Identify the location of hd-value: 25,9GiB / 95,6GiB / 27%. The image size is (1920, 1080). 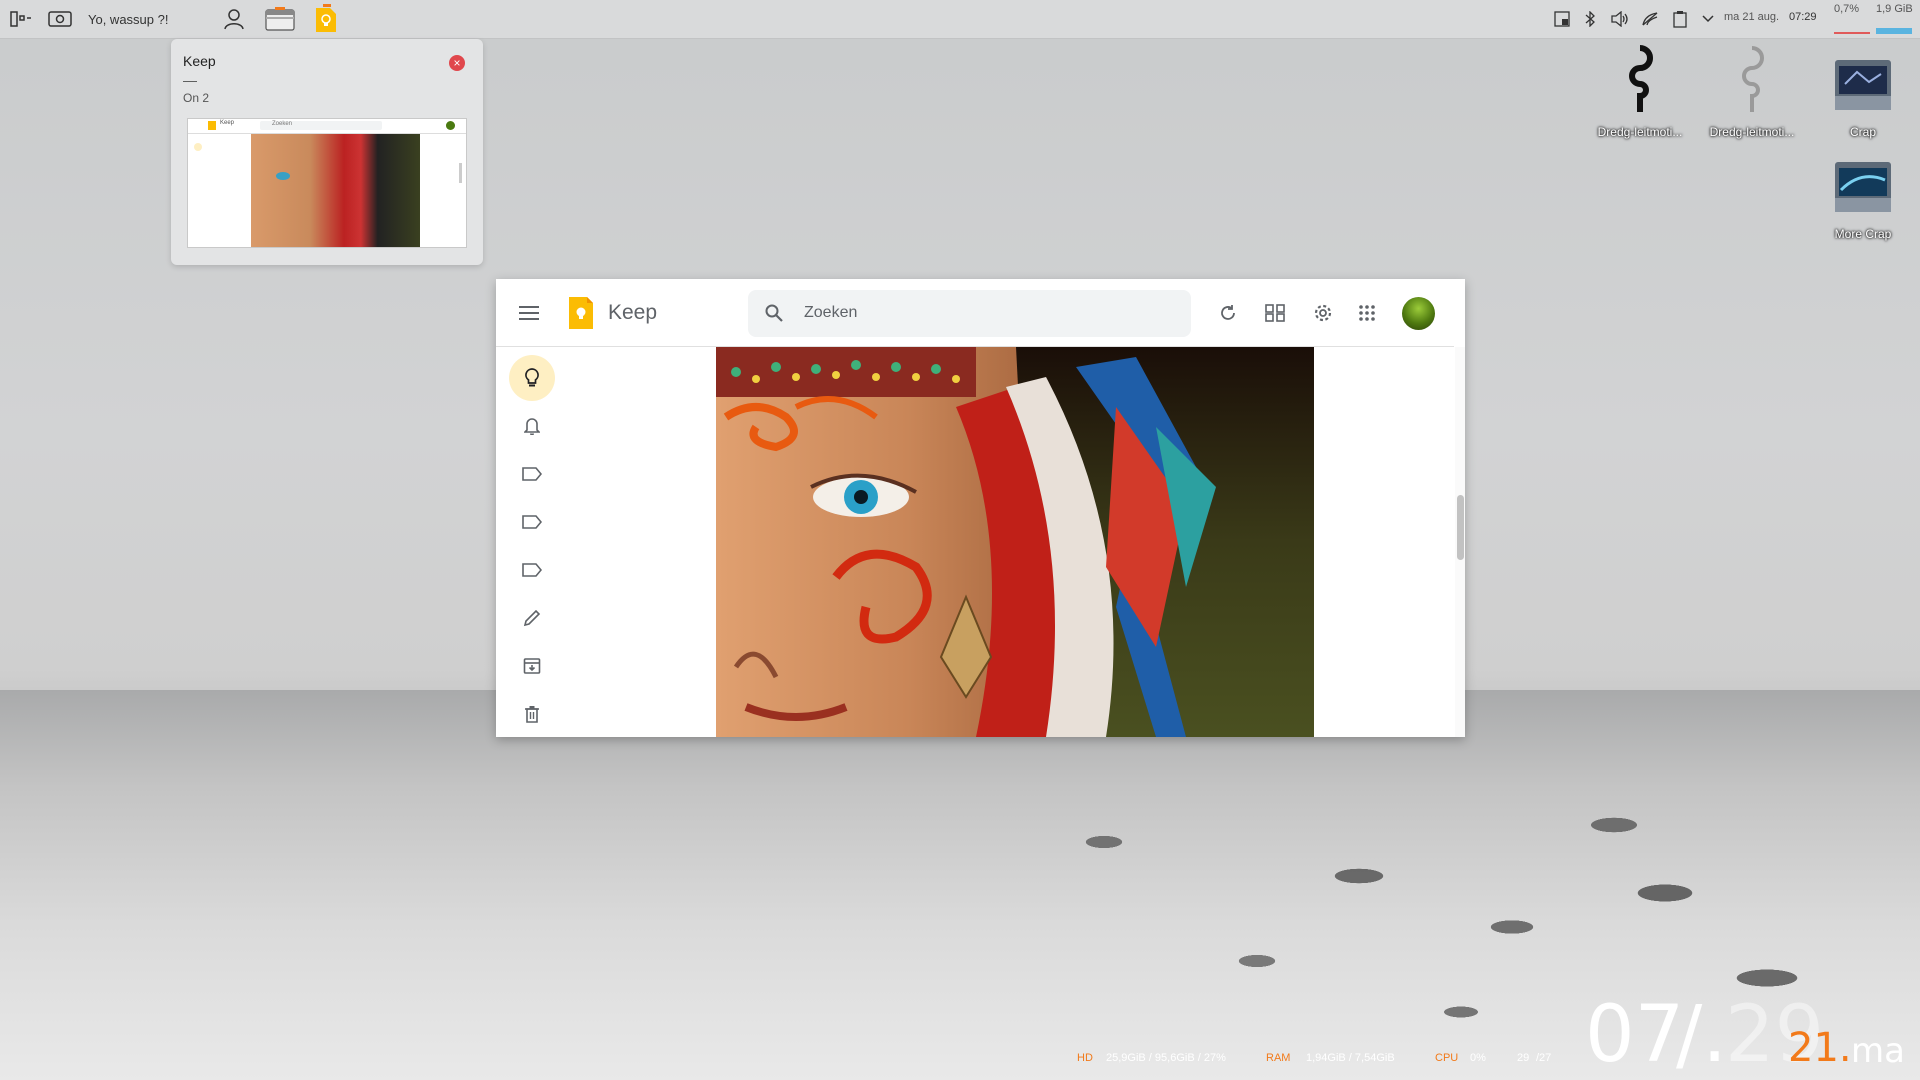
(1166, 1058).